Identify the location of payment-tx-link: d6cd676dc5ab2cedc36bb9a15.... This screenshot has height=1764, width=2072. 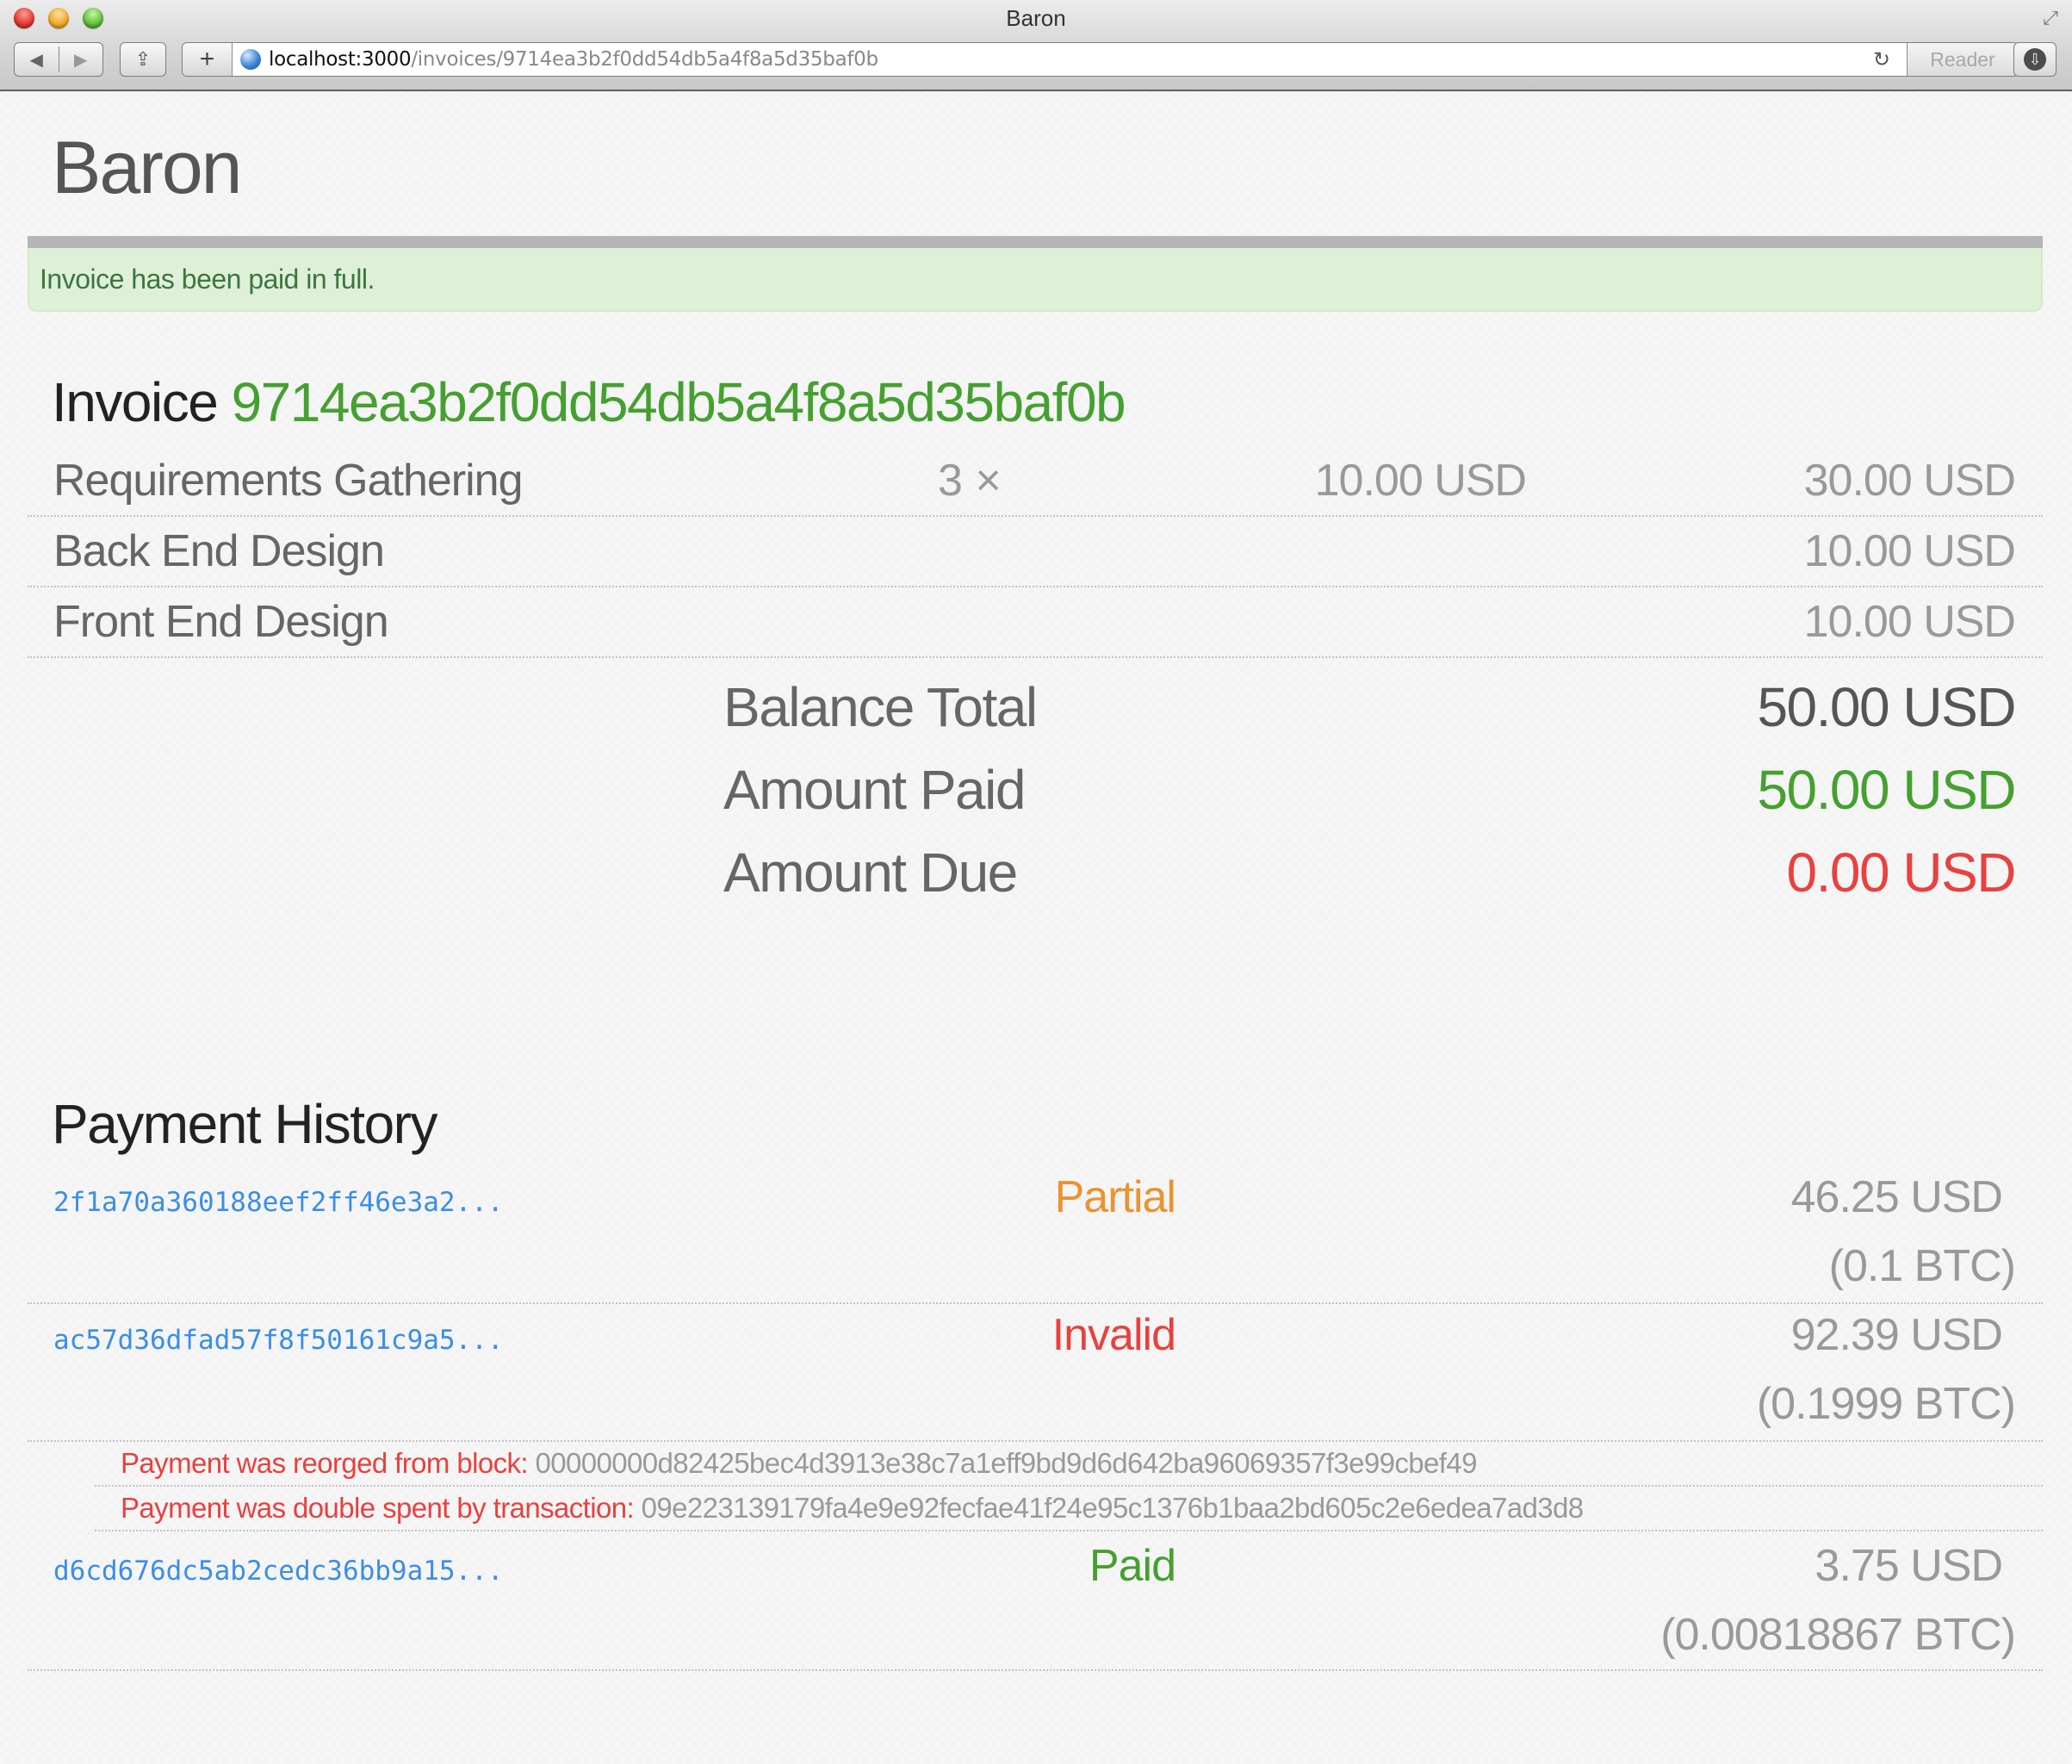
(278, 1571).